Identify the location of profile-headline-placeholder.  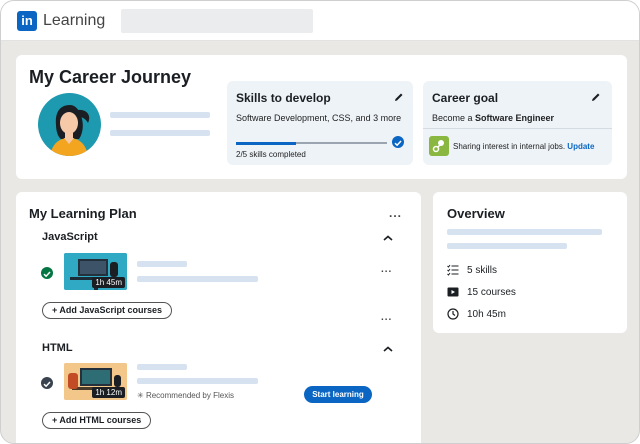
(160, 133).